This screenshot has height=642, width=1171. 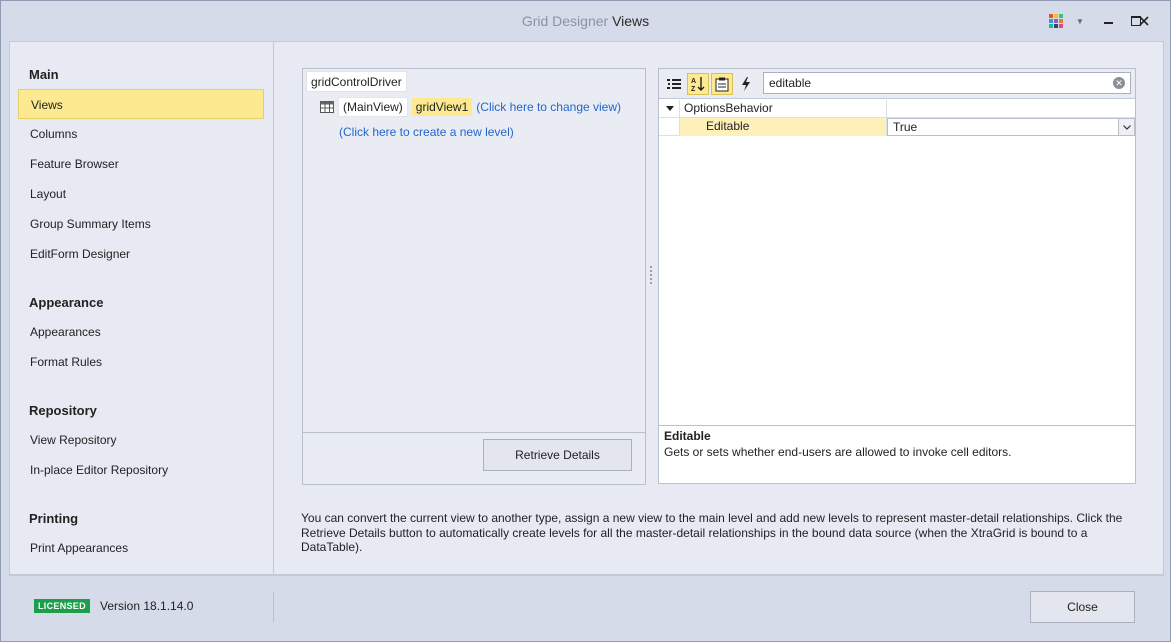 I want to click on sidebar-item-views: Views, so click(x=141, y=104).